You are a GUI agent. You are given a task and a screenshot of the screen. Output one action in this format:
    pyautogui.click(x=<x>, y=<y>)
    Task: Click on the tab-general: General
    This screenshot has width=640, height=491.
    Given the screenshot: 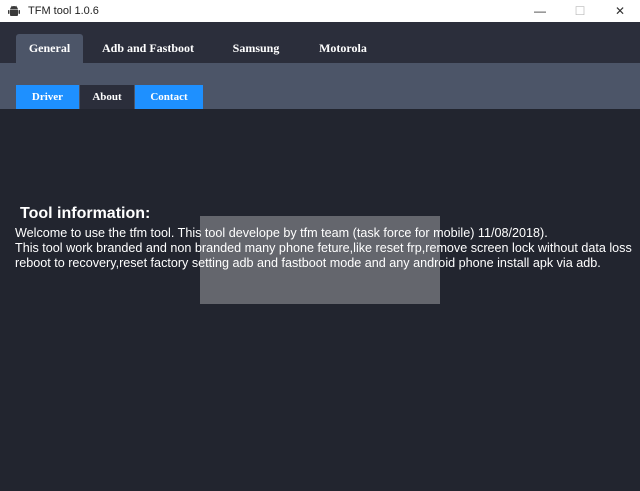 What is the action you would take?
    pyautogui.click(x=49, y=48)
    